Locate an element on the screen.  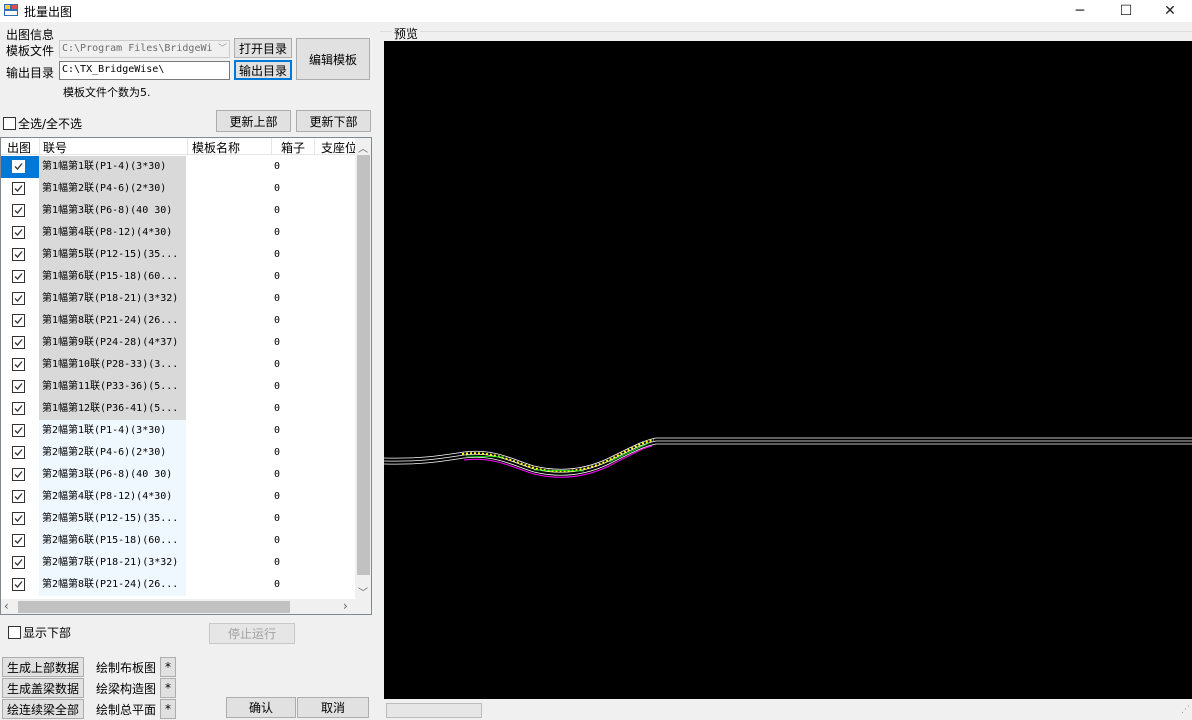
table-row: 第2幅第6联(P15-18)(60... 0 is located at coordinates (178, 541).